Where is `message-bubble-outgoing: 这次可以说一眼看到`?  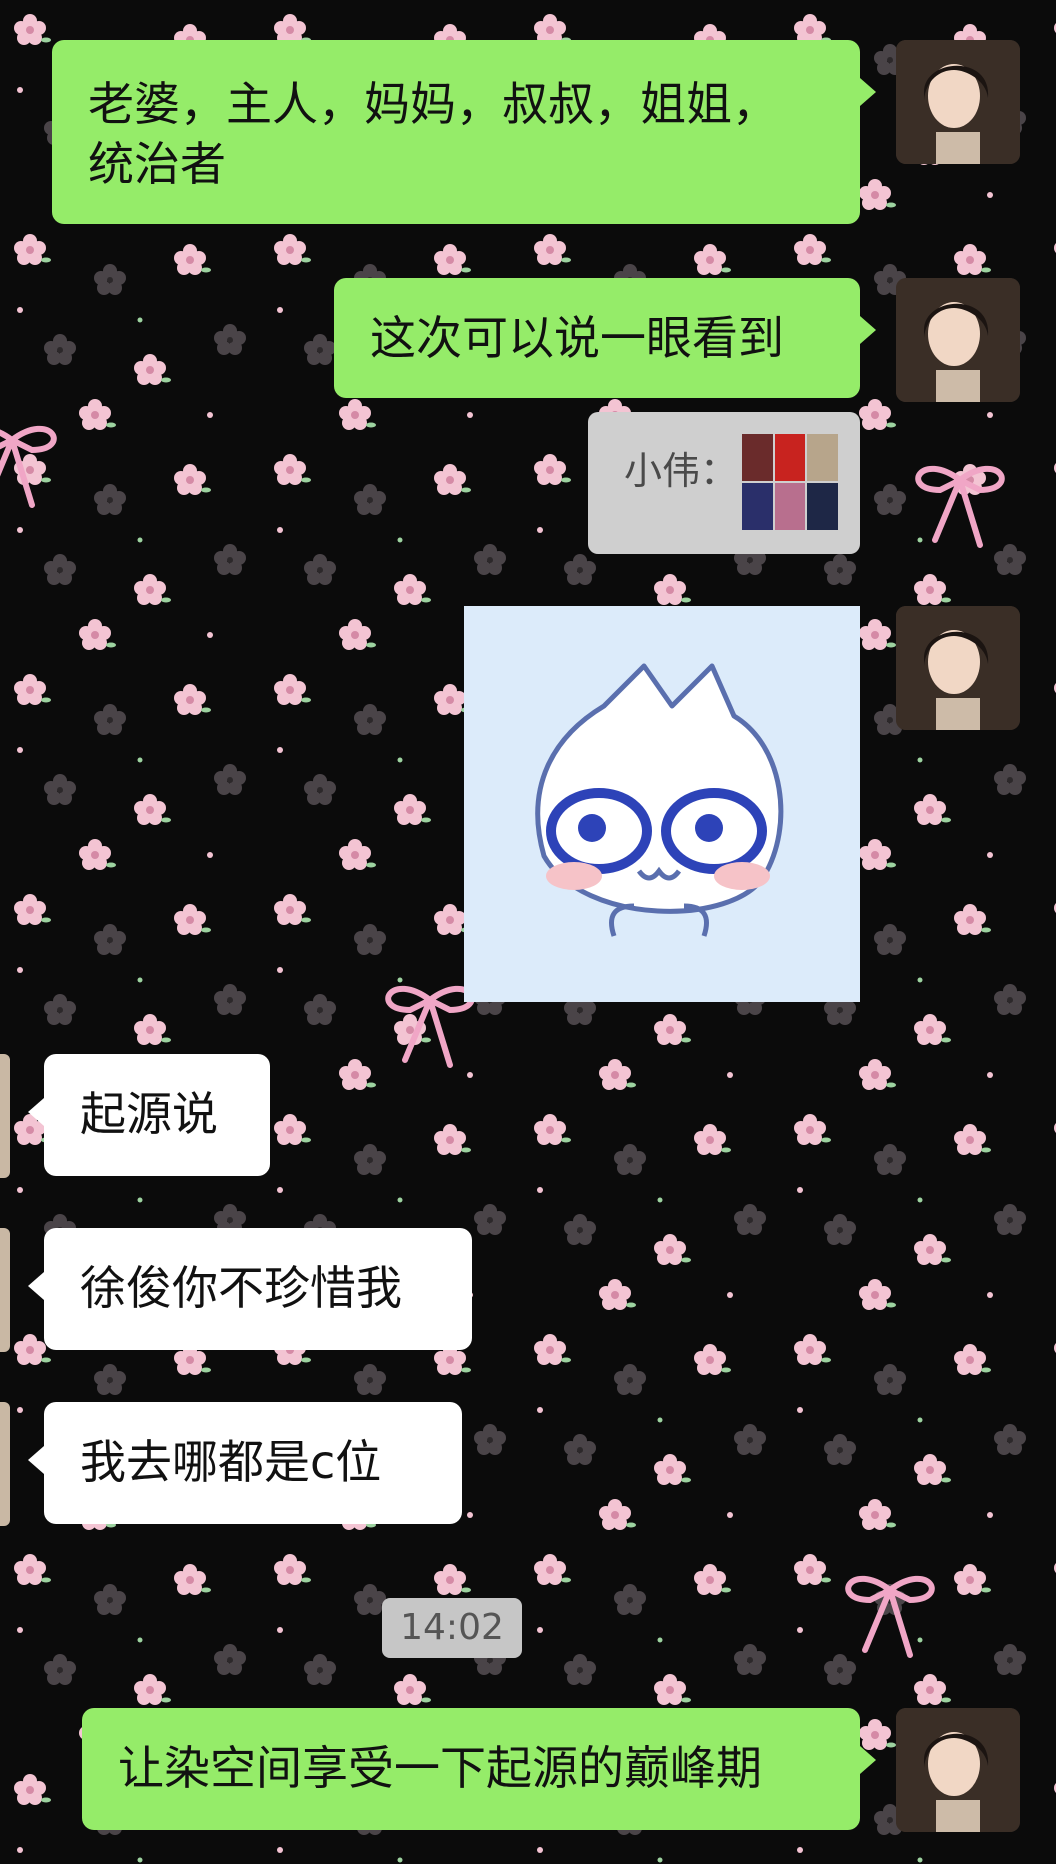
message-bubble-outgoing: 这次可以说一眼看到 is located at coordinates (605, 338).